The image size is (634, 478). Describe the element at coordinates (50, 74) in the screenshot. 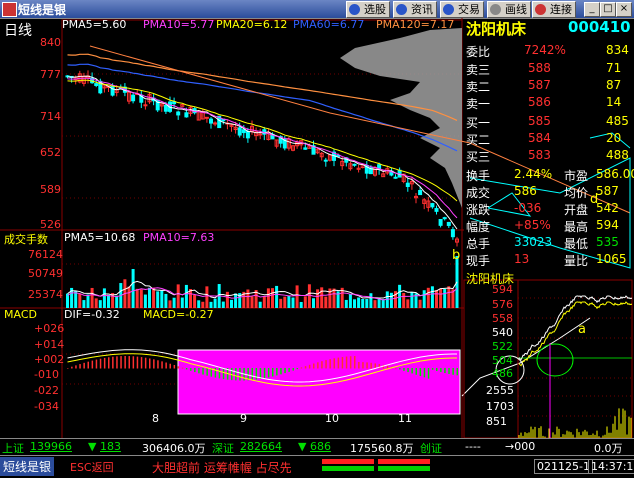

I see `price-tick: 777` at that location.